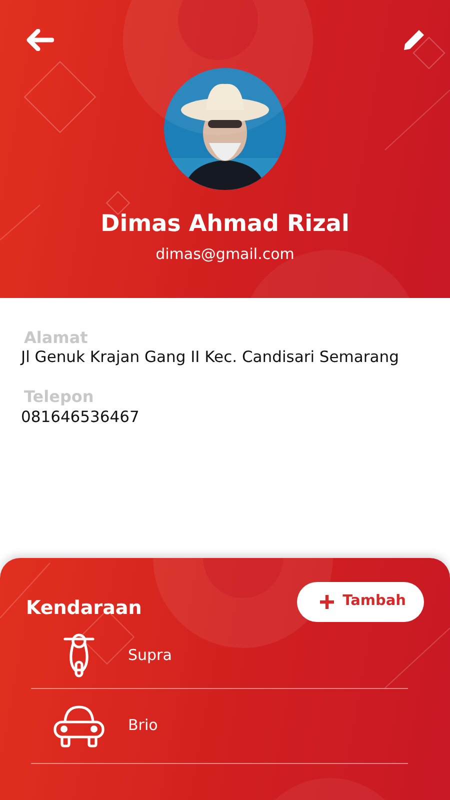  What do you see at coordinates (326, 602) in the screenshot?
I see `plus-icon` at bounding box center [326, 602].